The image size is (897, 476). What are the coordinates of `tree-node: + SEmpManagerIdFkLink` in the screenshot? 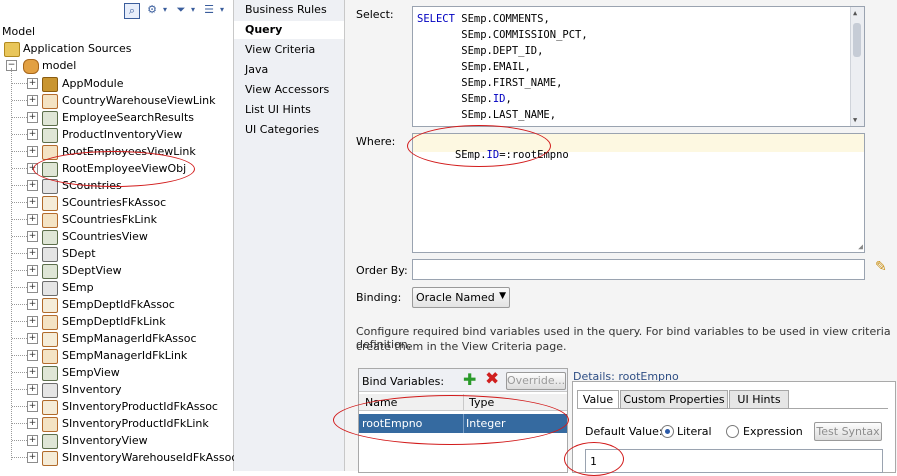 It's located at (116, 355).